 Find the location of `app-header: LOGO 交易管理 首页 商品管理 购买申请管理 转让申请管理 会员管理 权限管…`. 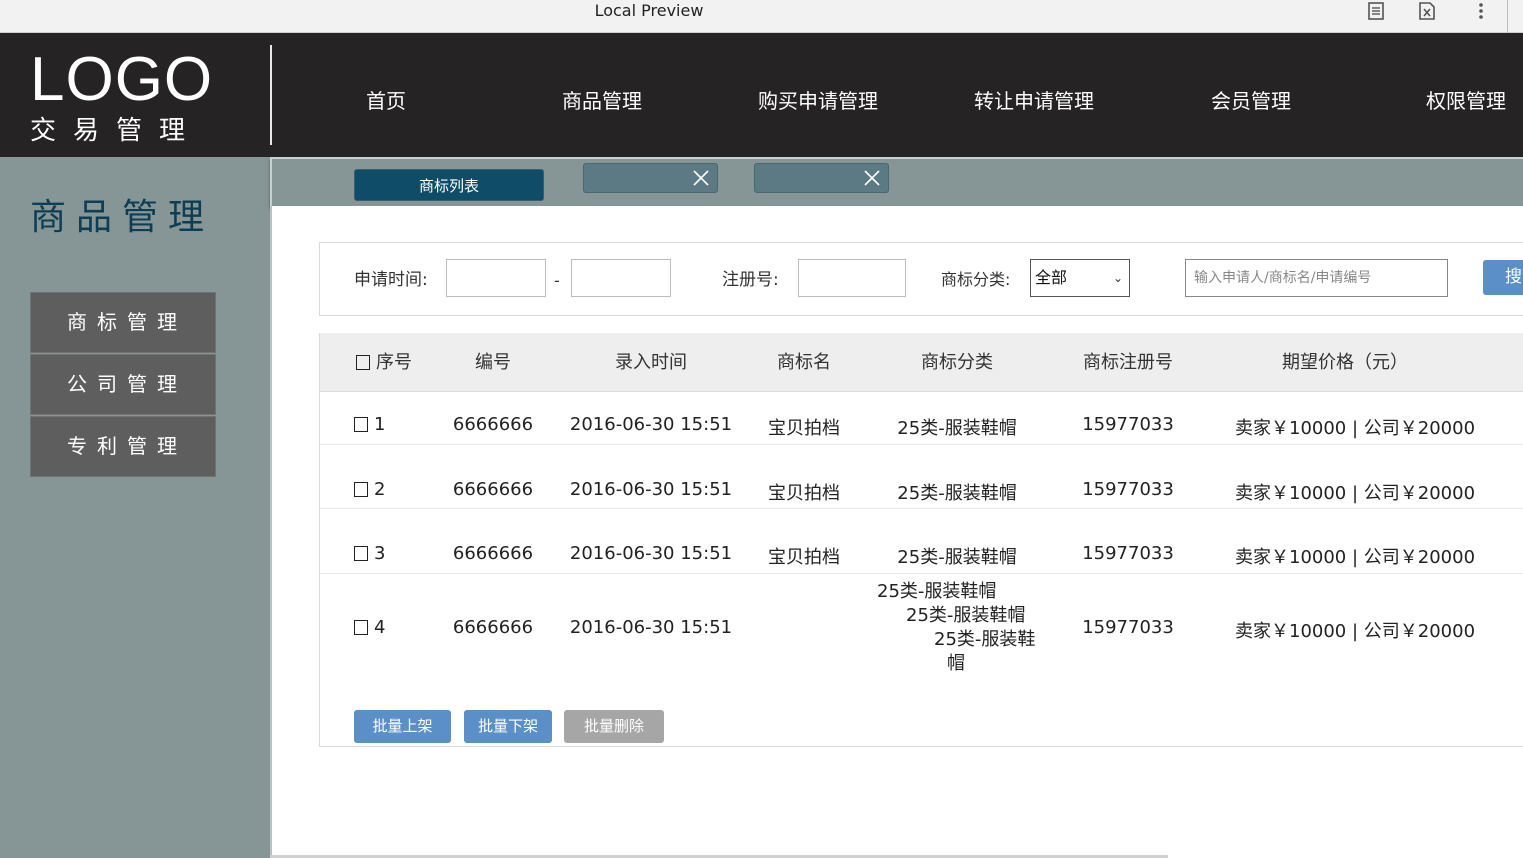

app-header: LOGO 交易管理 首页 商品管理 购买申请管理 转让申请管理 会员管理 权限管… is located at coordinates (761, 95).